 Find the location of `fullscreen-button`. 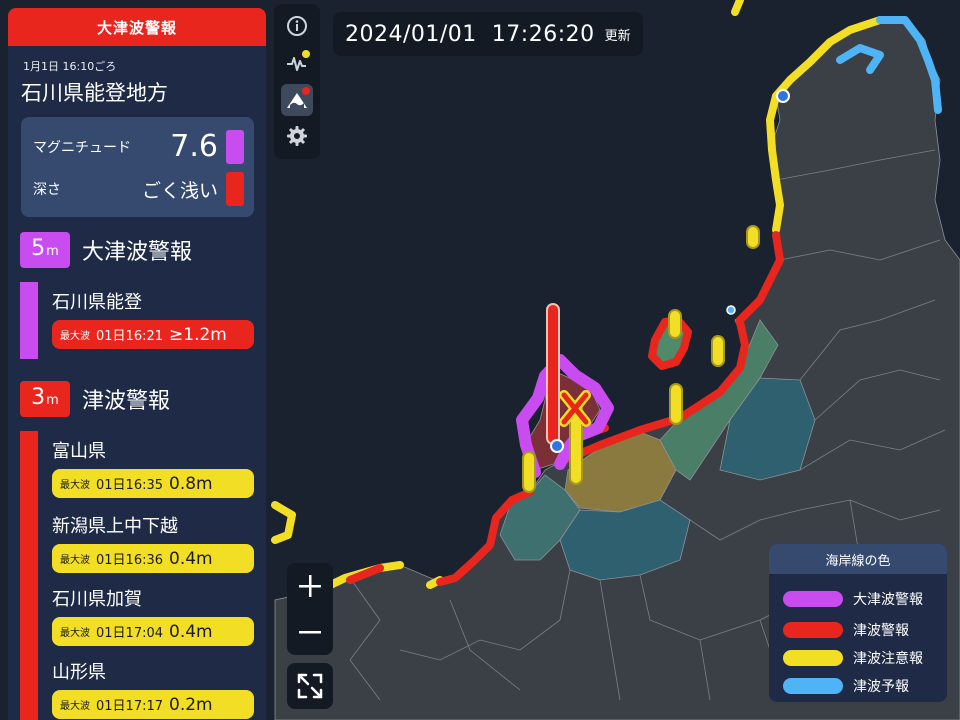

fullscreen-button is located at coordinates (310, 686).